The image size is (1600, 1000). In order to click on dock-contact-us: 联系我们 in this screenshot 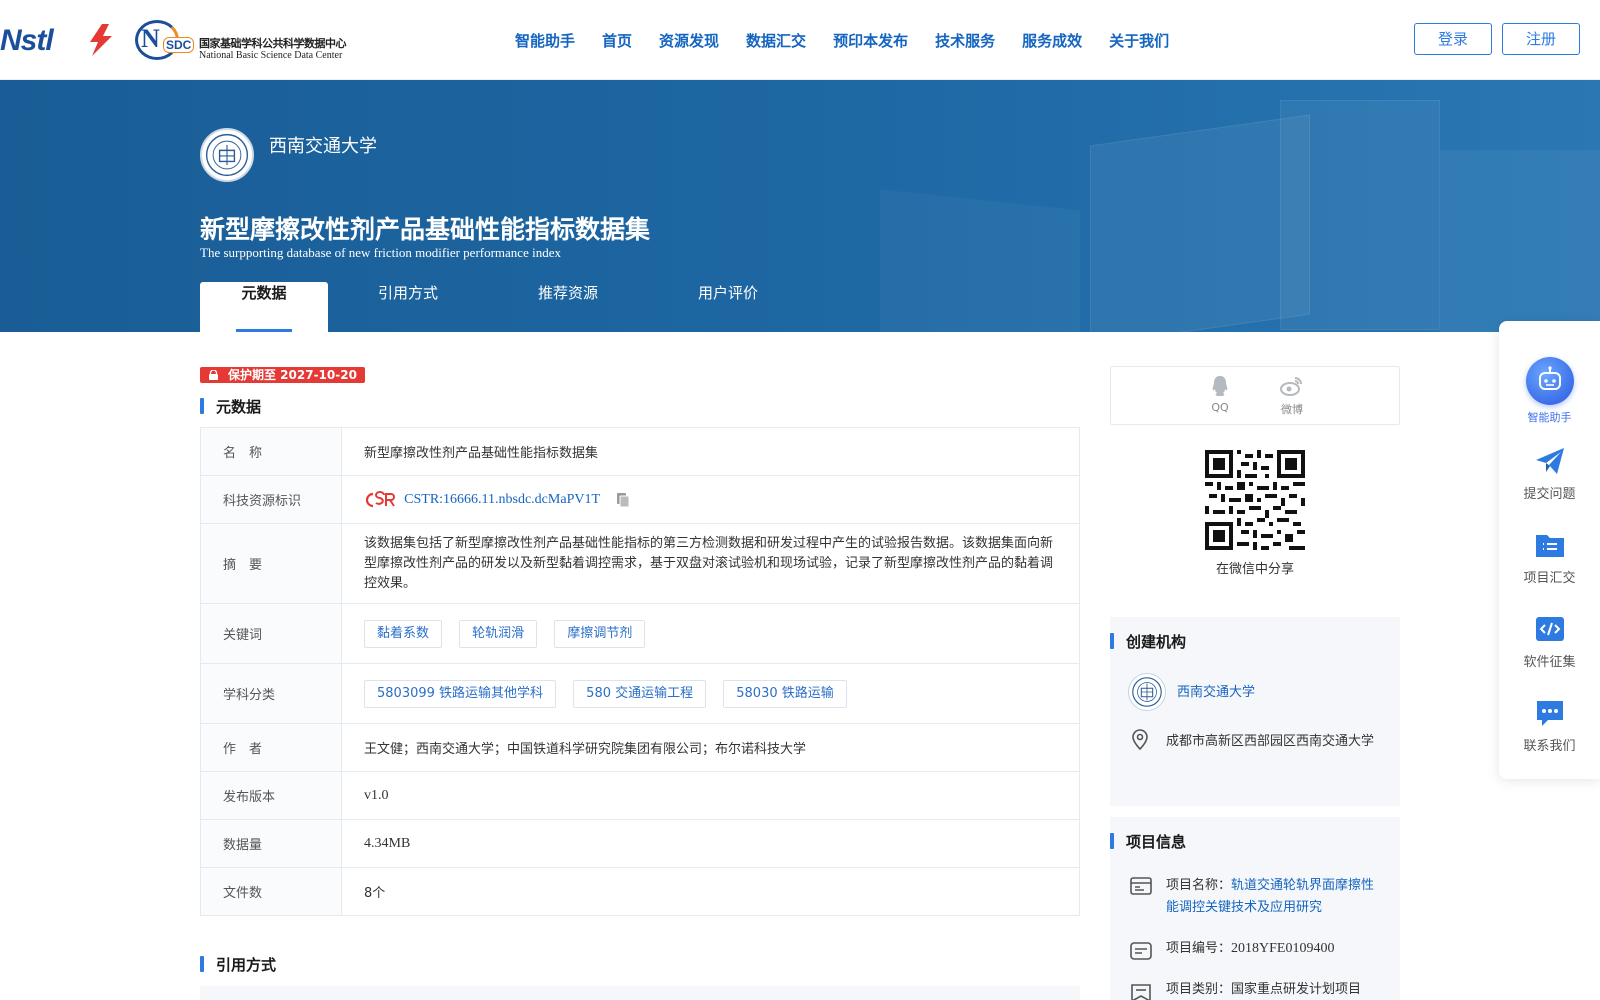, I will do `click(1549, 725)`.